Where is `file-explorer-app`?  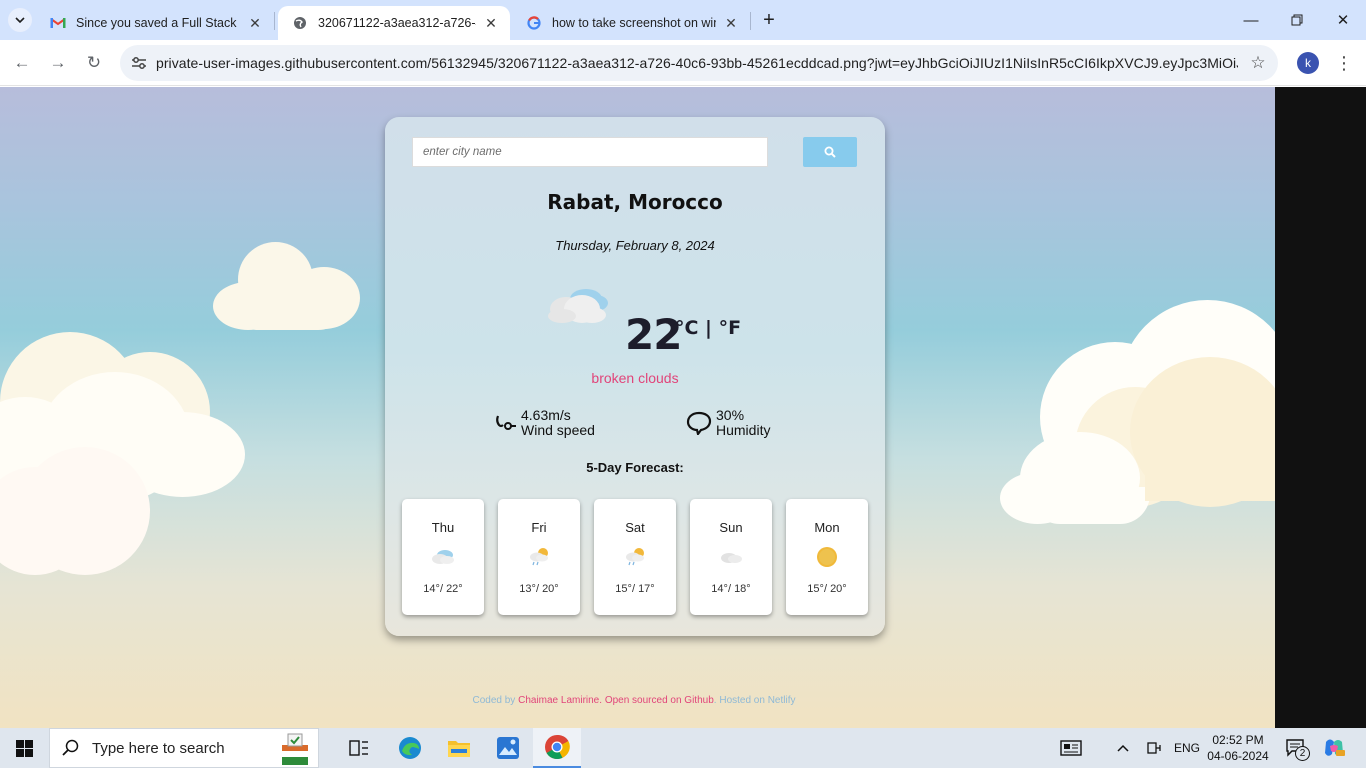 file-explorer-app is located at coordinates (459, 748).